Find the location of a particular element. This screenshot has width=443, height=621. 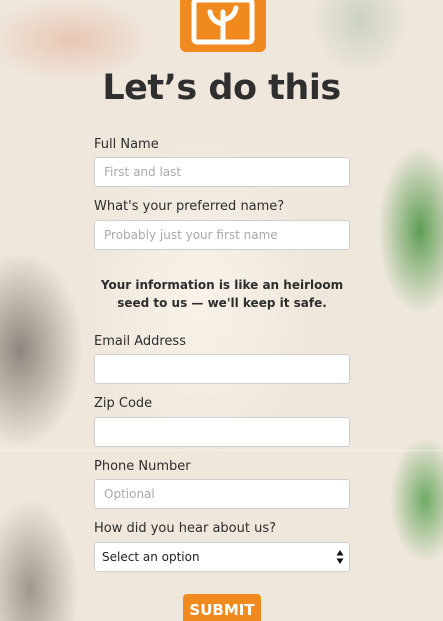

email-label: Email Address is located at coordinates (140, 341).